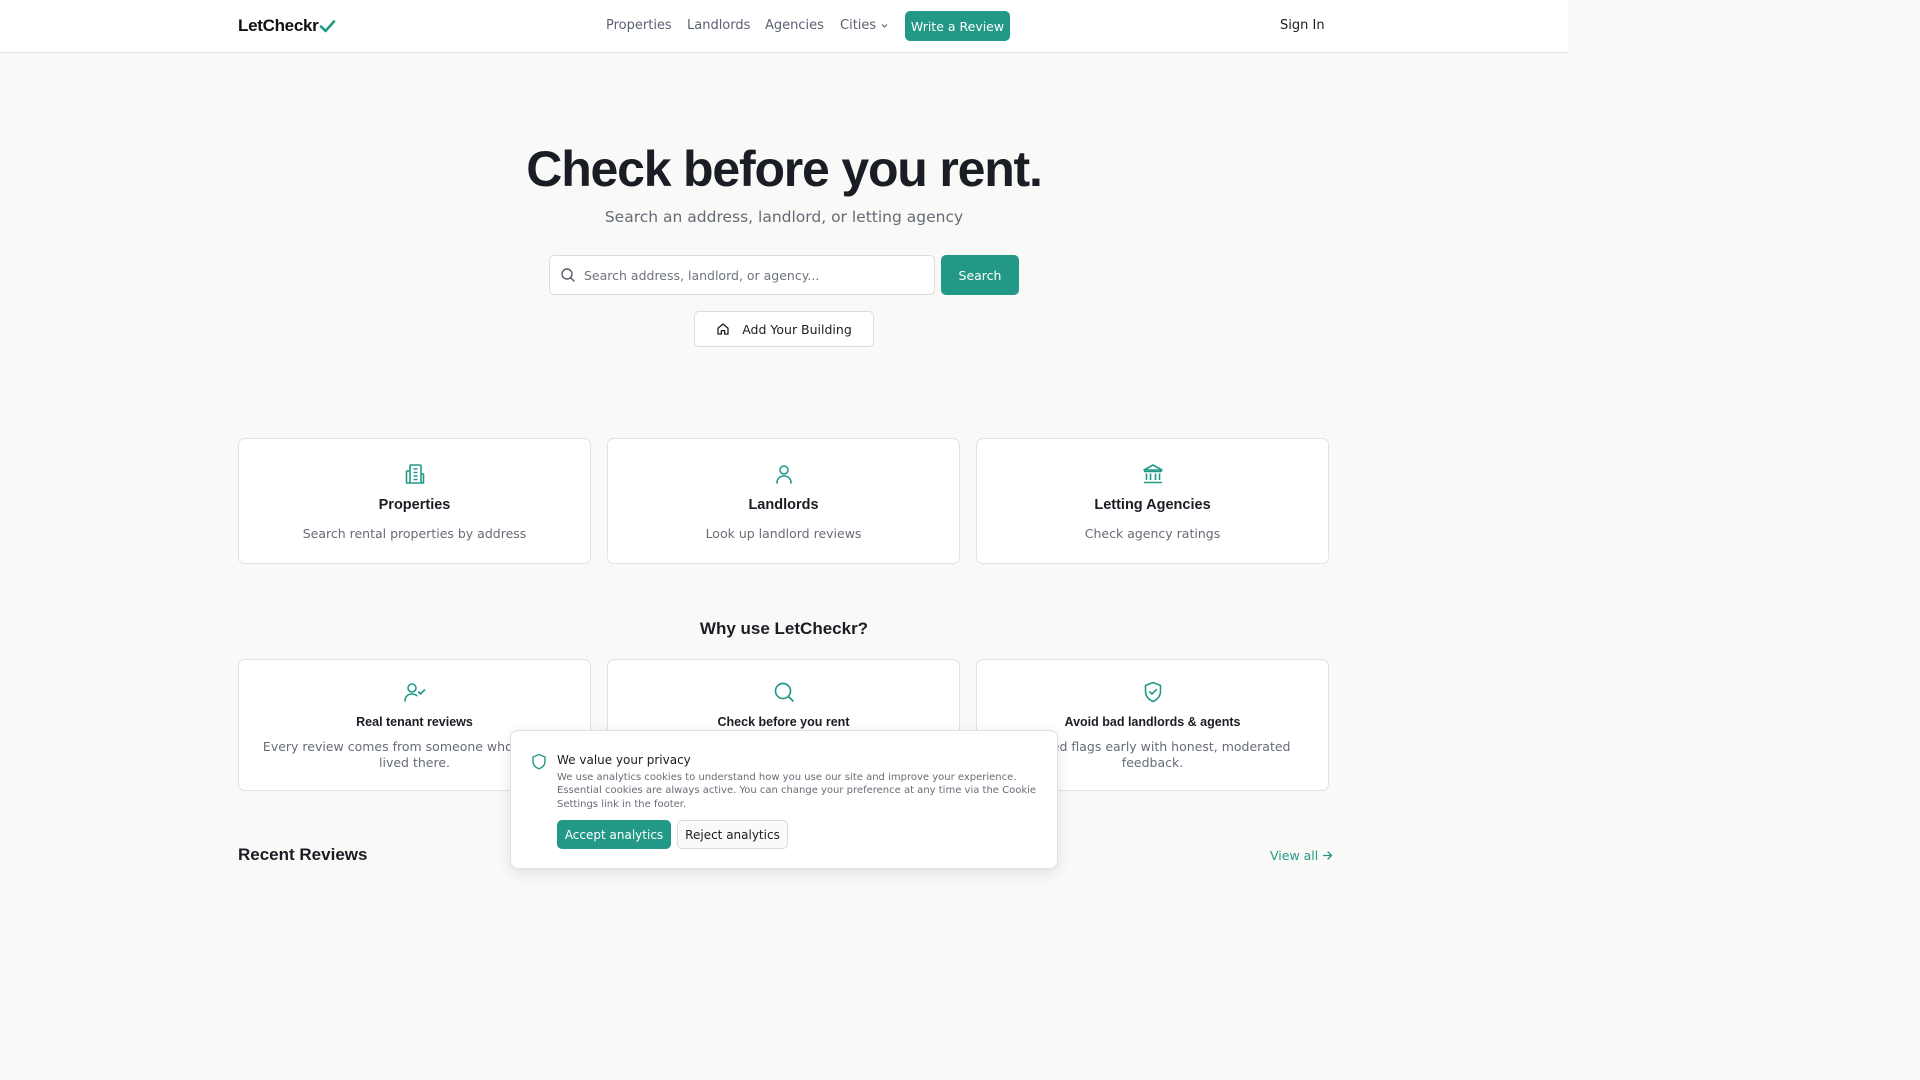 The image size is (1920, 1080). Describe the element at coordinates (1152, 722) in the screenshot. I see `why-card-title: Avoid bad landlords & agents` at that location.